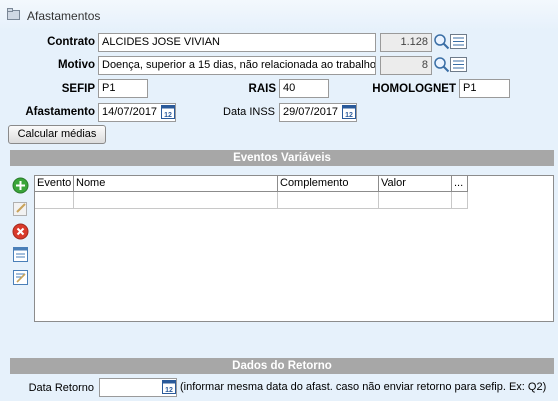 The width and height of the screenshot is (558, 401). What do you see at coordinates (13, 14) in the screenshot?
I see `folder-icon` at bounding box center [13, 14].